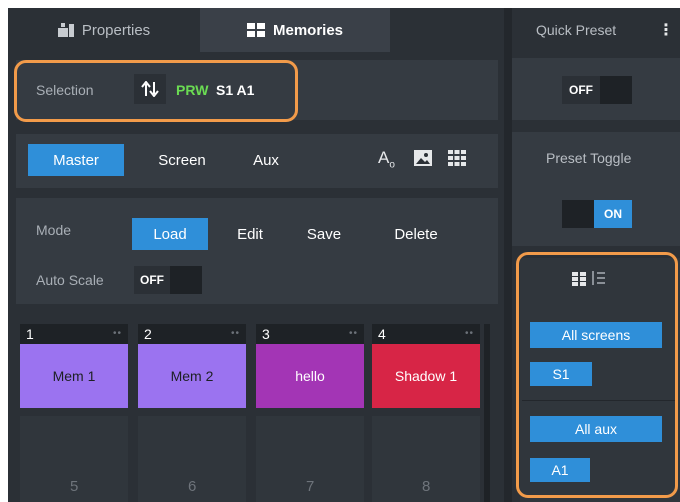 The height and width of the screenshot is (502, 680). Describe the element at coordinates (192, 376) in the screenshot. I see `memory-name: Mem 2` at that location.